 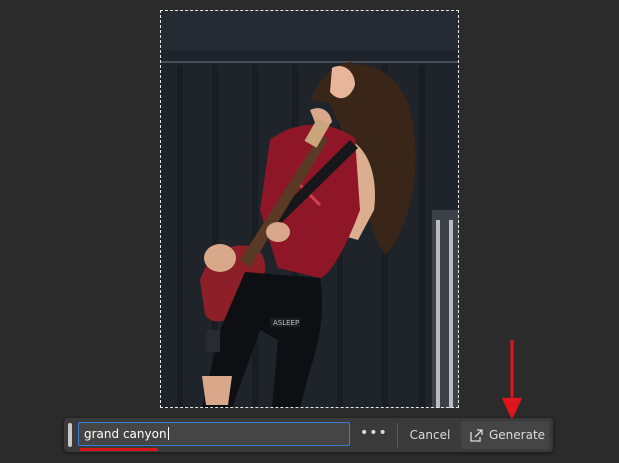 I want to click on svg-text: ASLEEP, so click(x=286, y=323).